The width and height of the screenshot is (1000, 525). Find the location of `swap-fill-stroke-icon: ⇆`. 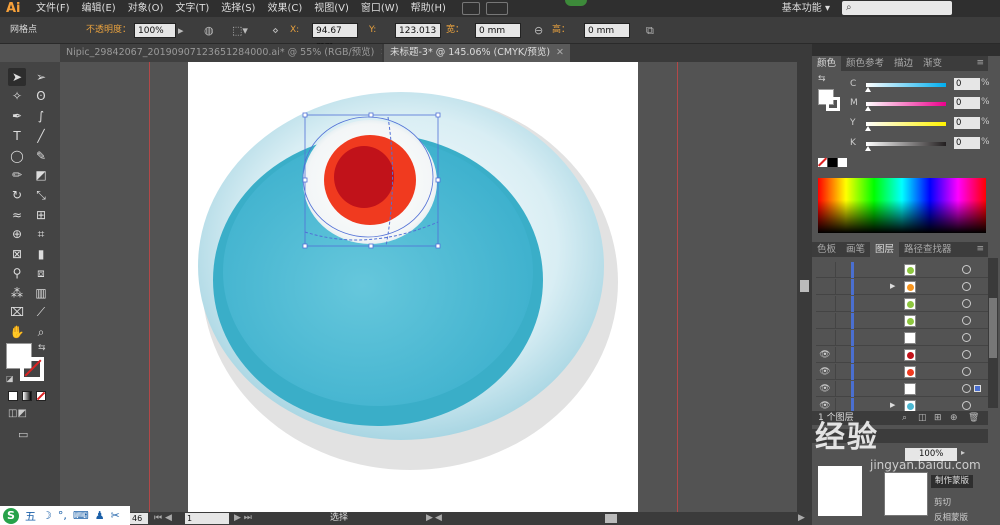

swap-fill-stroke-icon: ⇆ is located at coordinates (42, 348).